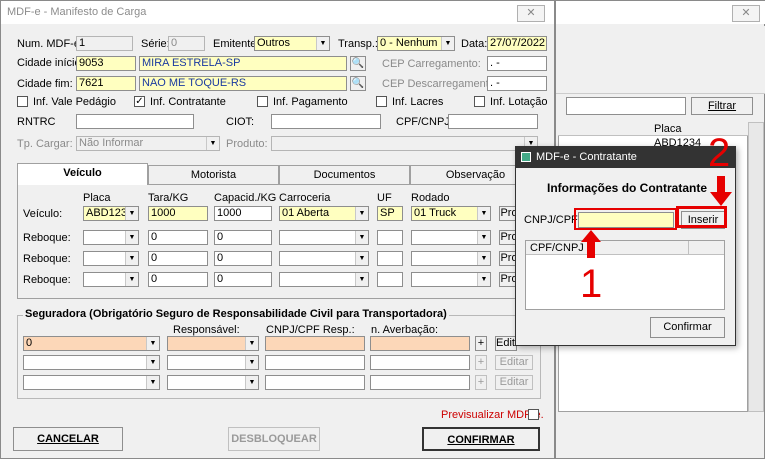 This screenshot has width=765, height=459. Describe the element at coordinates (390, 213) in the screenshot. I see `veiculo-uf-field: SP` at that location.